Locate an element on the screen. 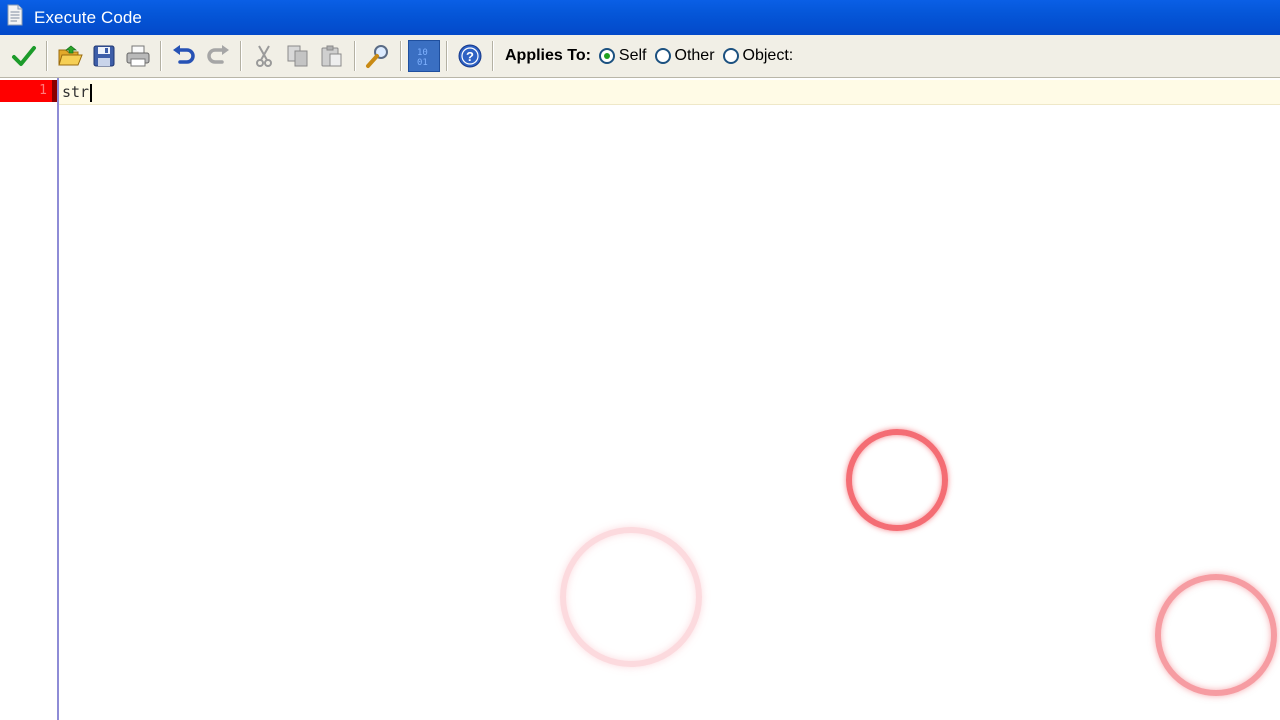 Image resolution: width=1280 pixels, height=720 pixels. cut-button is located at coordinates (264, 56).